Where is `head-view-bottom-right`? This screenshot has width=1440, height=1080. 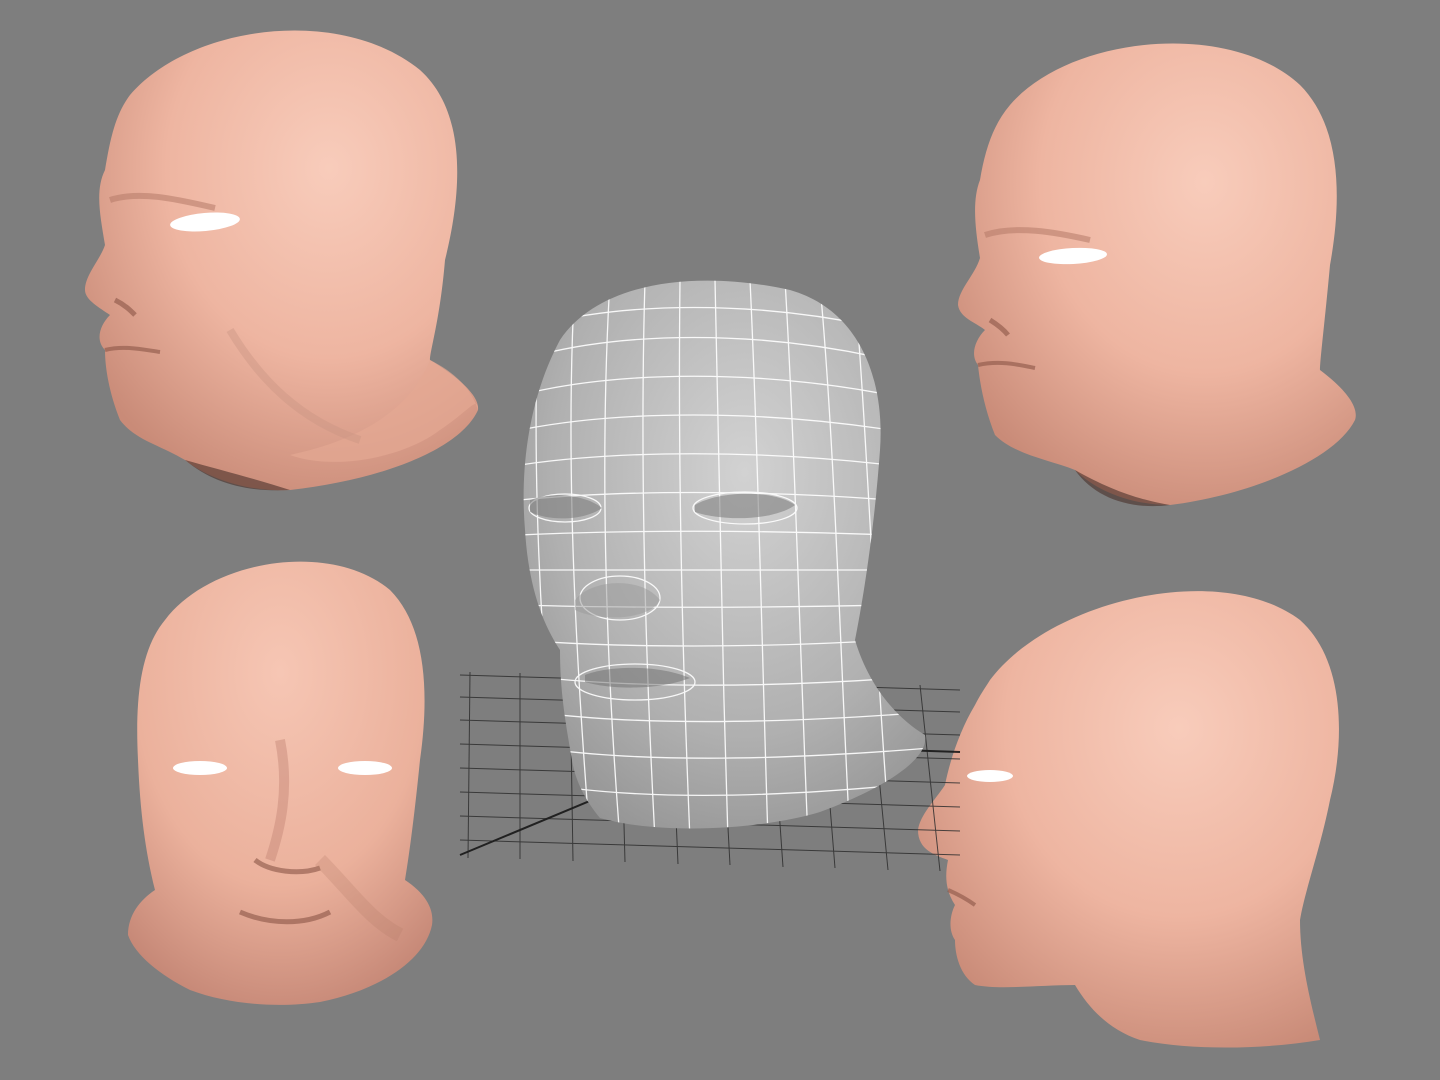 head-view-bottom-right is located at coordinates (1128, 819).